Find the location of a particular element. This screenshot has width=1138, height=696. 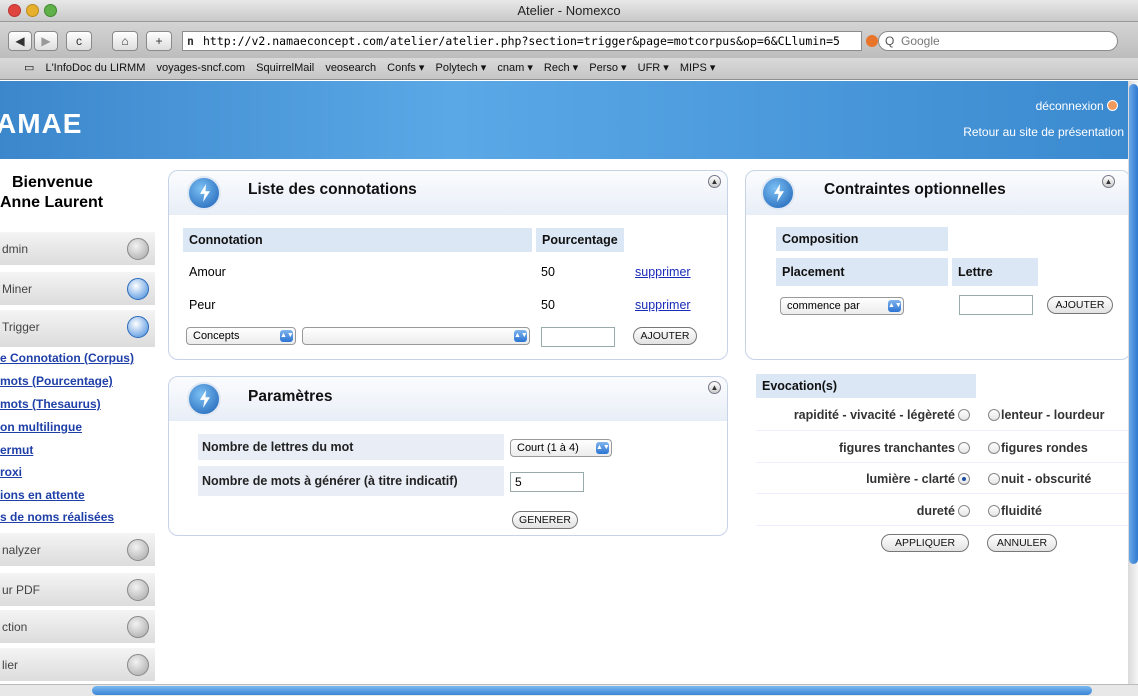

rss-icon is located at coordinates (872, 41).